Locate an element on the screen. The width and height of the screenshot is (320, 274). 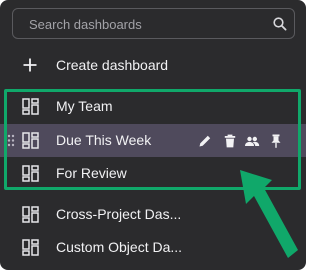
dashboard-item-due-this-week: Due This Week is located at coordinates (153, 140).